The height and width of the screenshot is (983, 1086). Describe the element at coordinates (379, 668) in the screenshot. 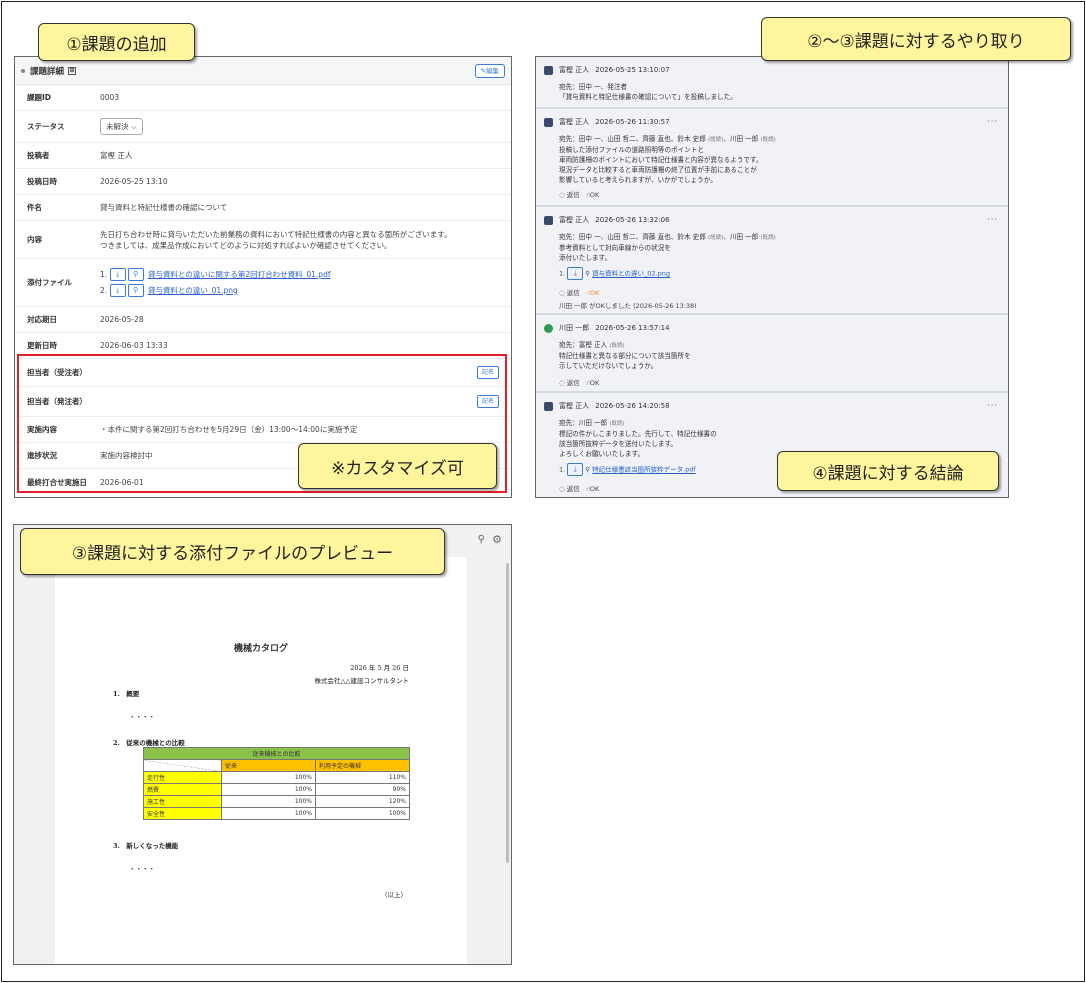

I see `doc-date: 2026 年 5 月 26 日` at that location.